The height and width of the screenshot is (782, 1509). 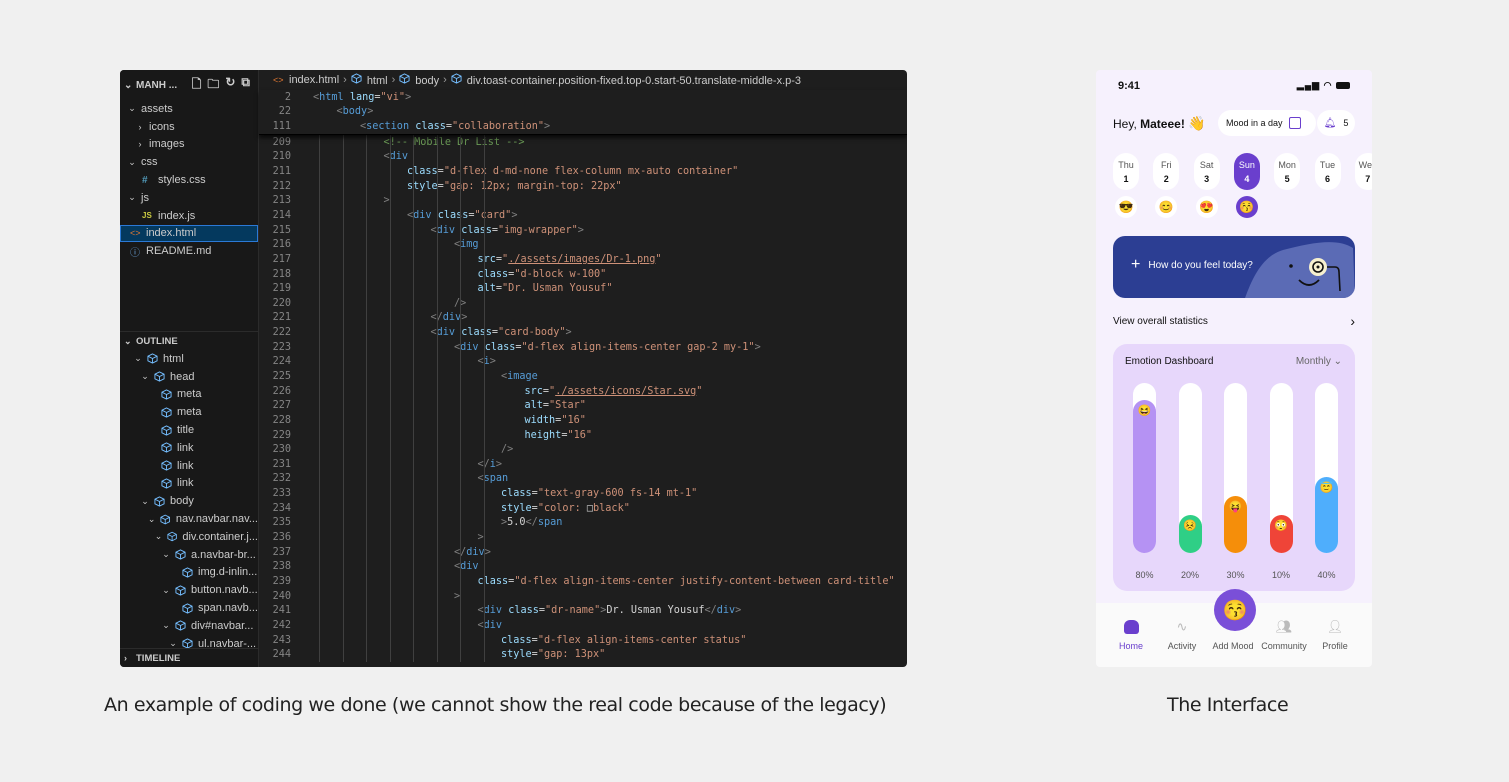 I want to click on new-file-icon: 🗋, so click(x=197, y=85).